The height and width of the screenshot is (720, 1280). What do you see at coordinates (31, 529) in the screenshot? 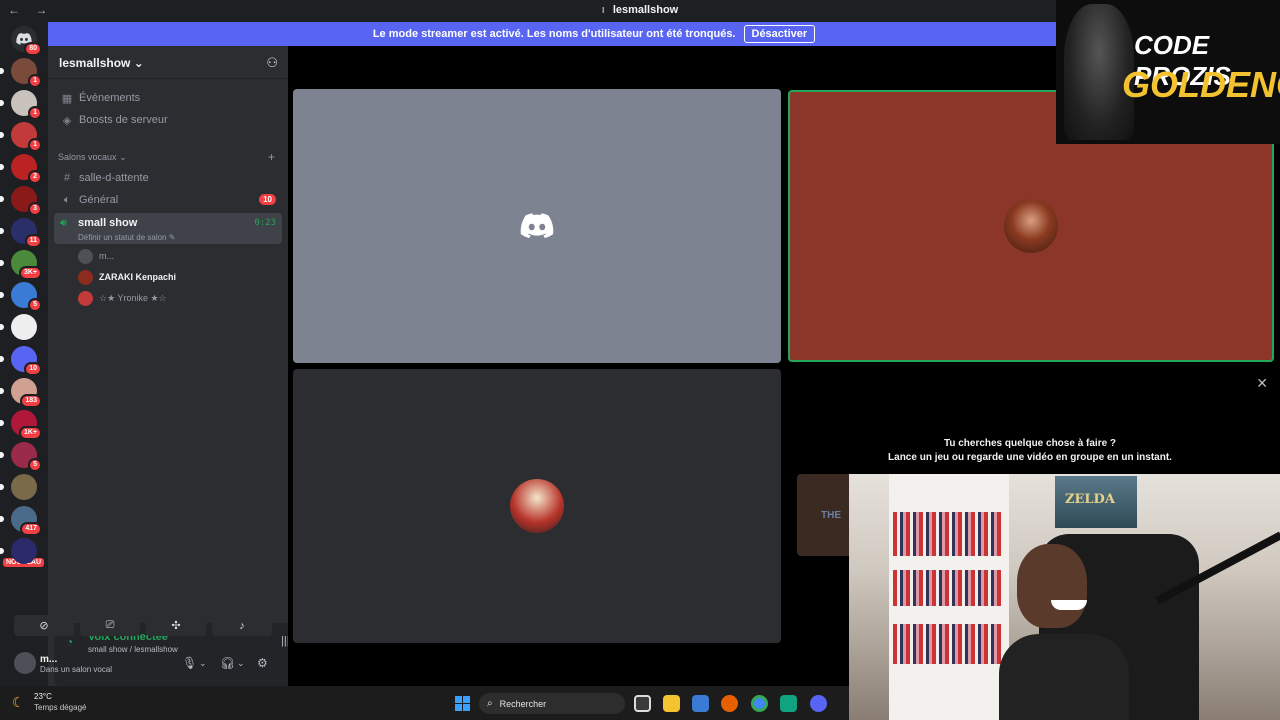
I see `server-badge: 417` at bounding box center [31, 529].